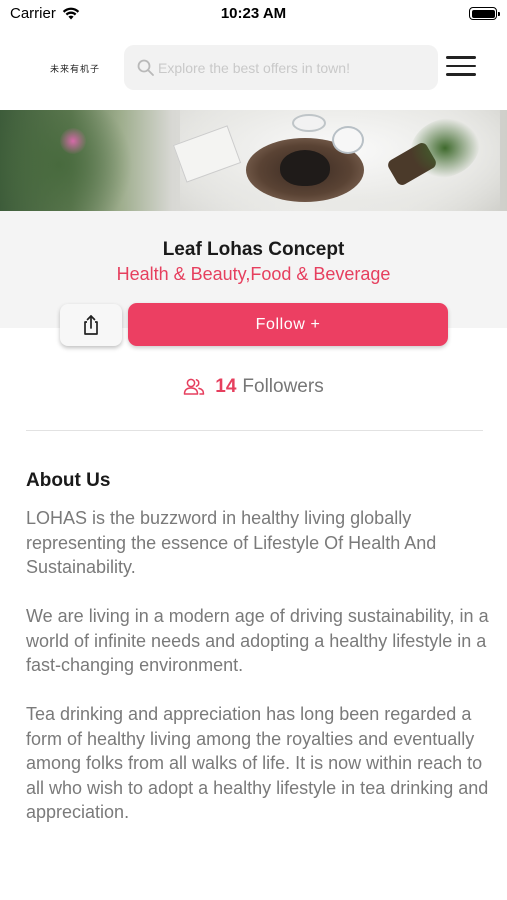  Describe the element at coordinates (75, 68) in the screenshot. I see `store-logo: 未来有机子` at that location.